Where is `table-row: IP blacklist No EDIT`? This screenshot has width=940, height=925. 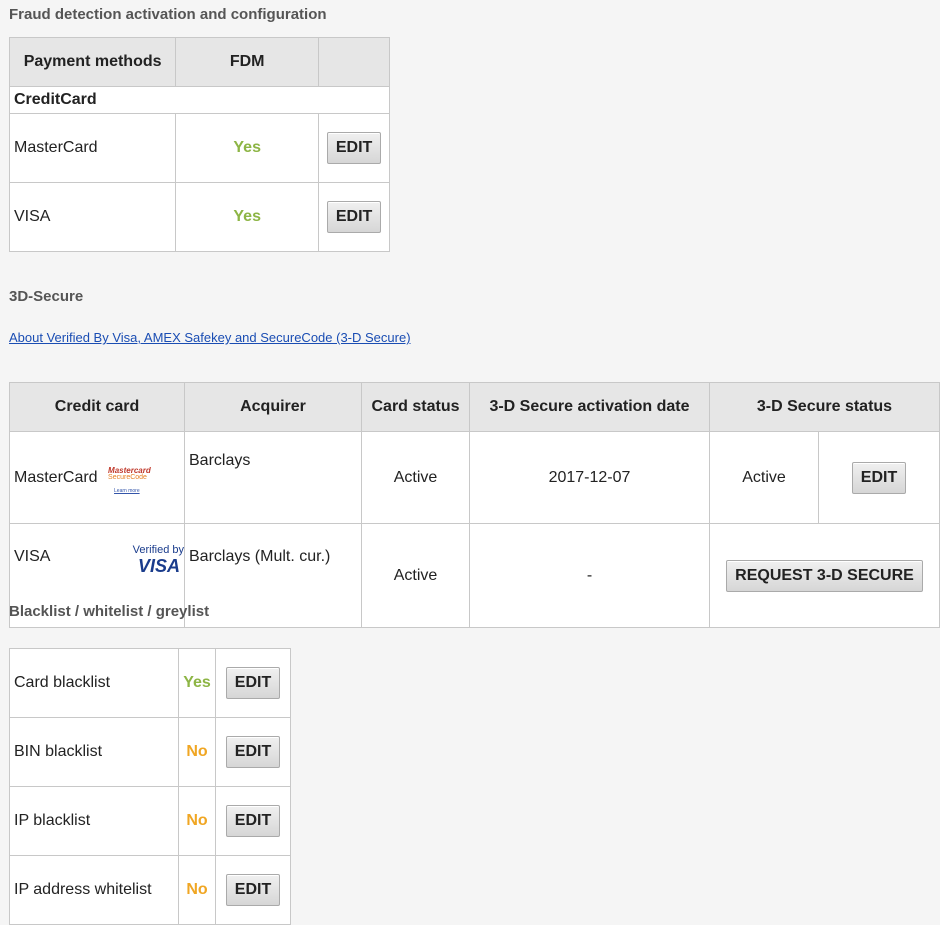
table-row: IP blacklist No EDIT is located at coordinates (150, 821).